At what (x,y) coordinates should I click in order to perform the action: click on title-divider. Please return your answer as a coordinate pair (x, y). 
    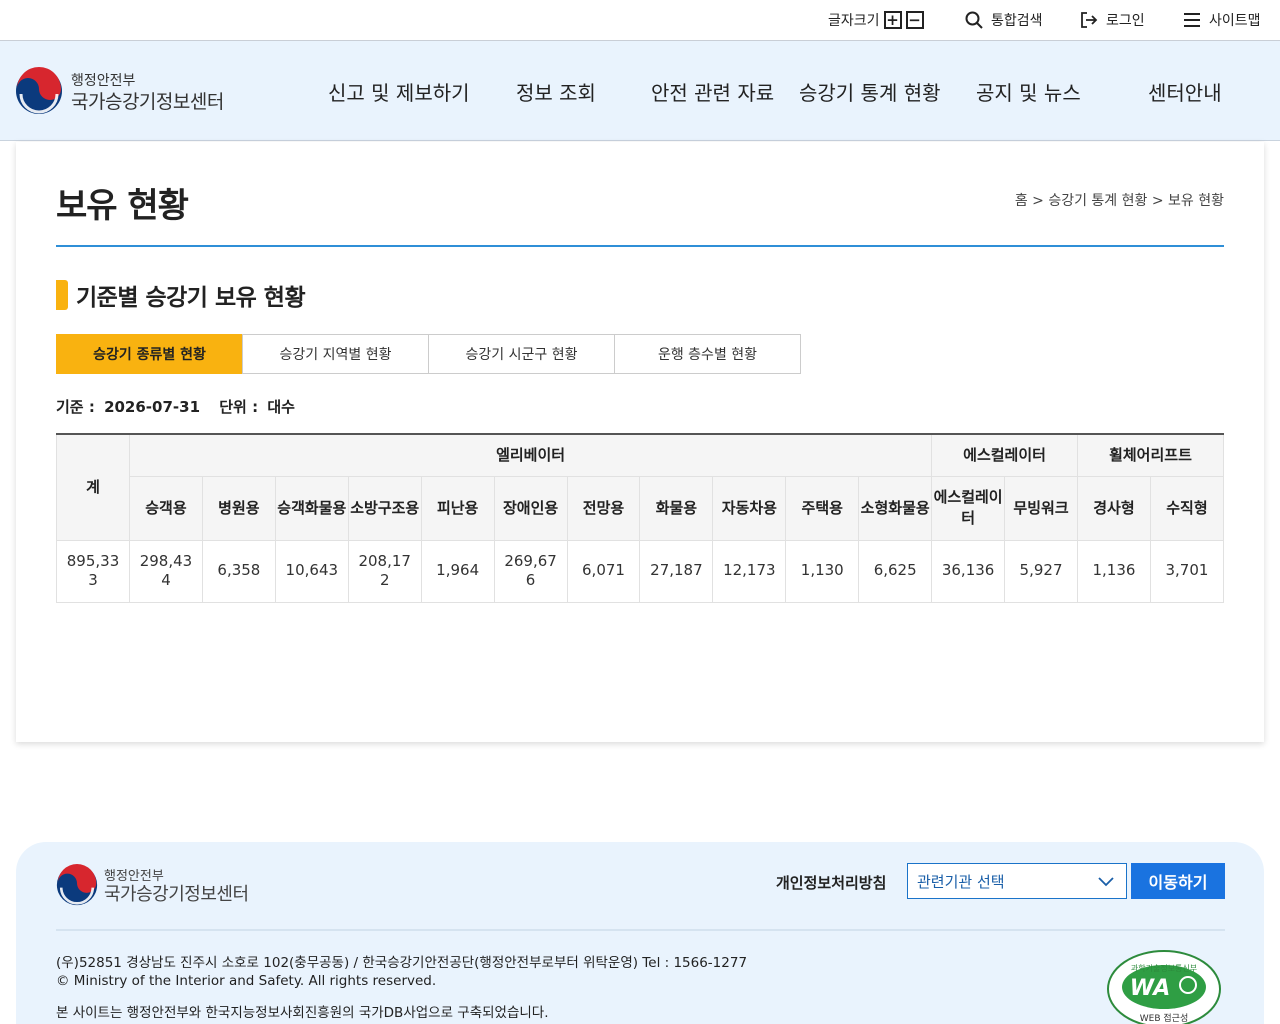
    Looking at the image, I should click on (640, 246).